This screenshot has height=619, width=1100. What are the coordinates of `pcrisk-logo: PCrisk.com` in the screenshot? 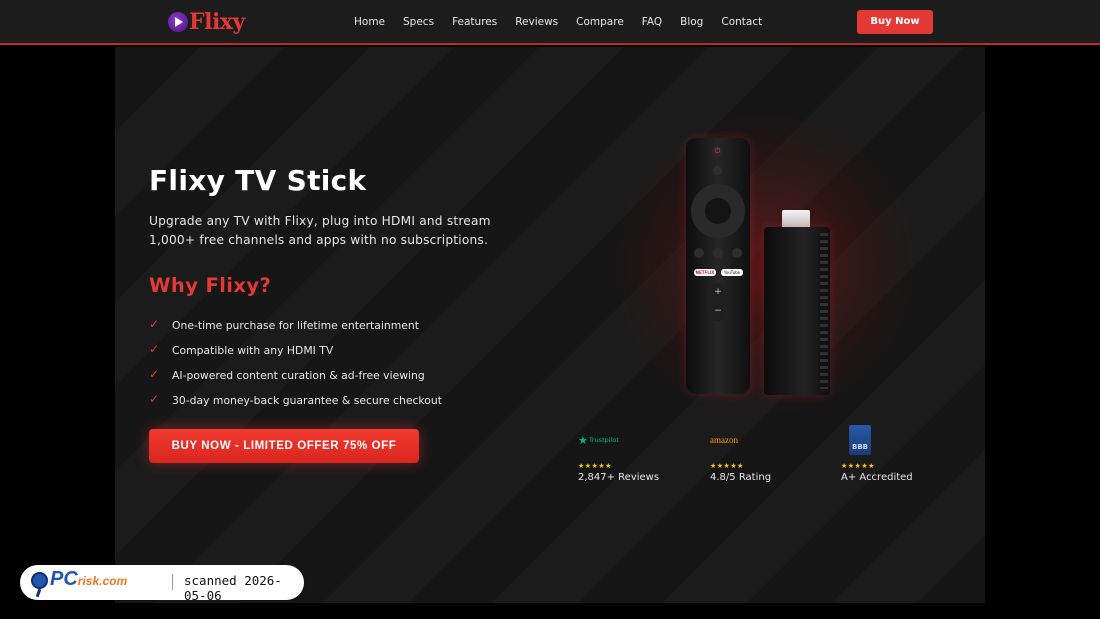 It's located at (88, 579).